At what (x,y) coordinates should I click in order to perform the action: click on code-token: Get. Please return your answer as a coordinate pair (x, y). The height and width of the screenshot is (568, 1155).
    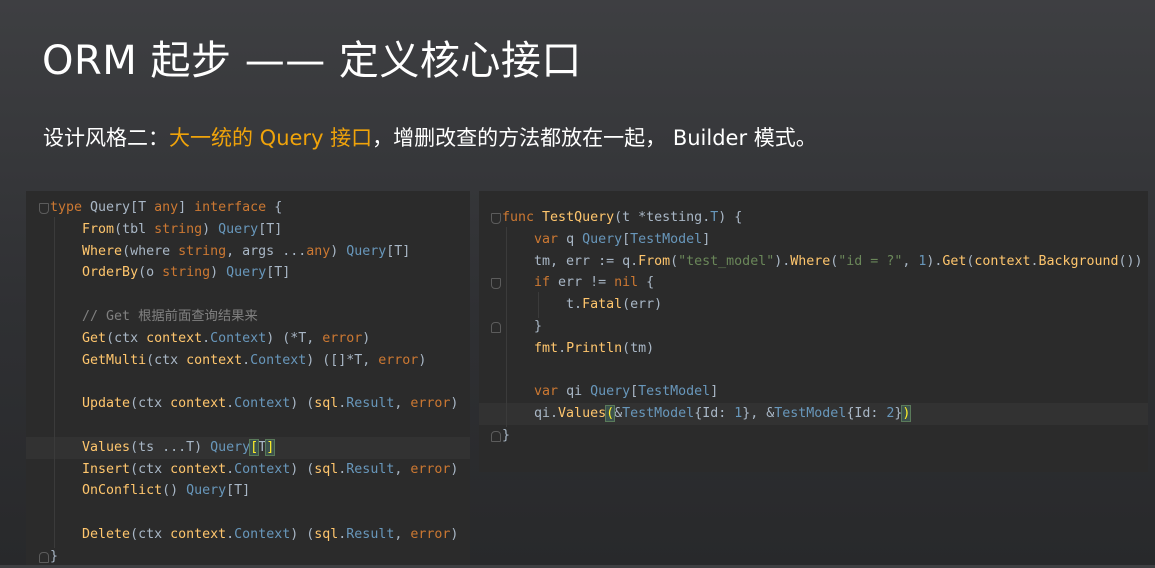
    Looking at the image, I should click on (94, 338).